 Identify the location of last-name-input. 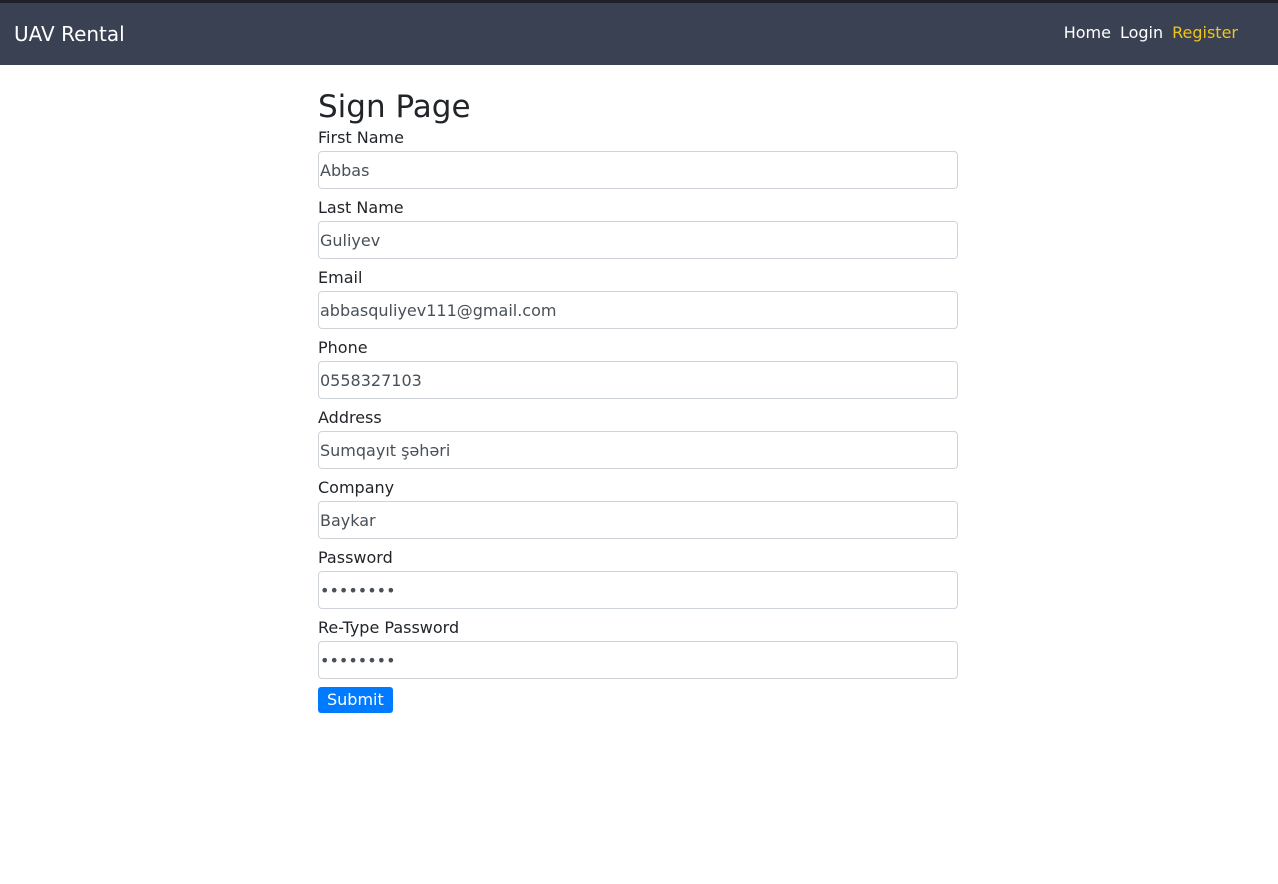
(638, 240).